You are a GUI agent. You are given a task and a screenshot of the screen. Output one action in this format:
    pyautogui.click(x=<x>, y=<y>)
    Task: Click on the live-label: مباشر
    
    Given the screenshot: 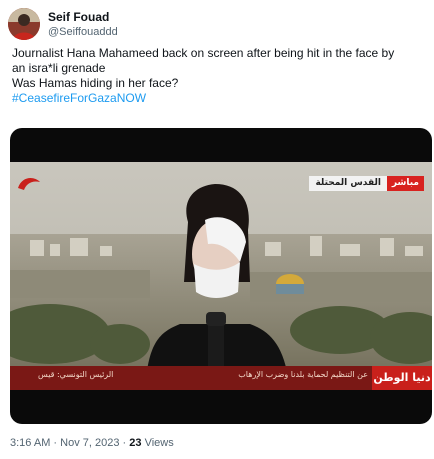 What is the action you would take?
    pyautogui.click(x=405, y=183)
    